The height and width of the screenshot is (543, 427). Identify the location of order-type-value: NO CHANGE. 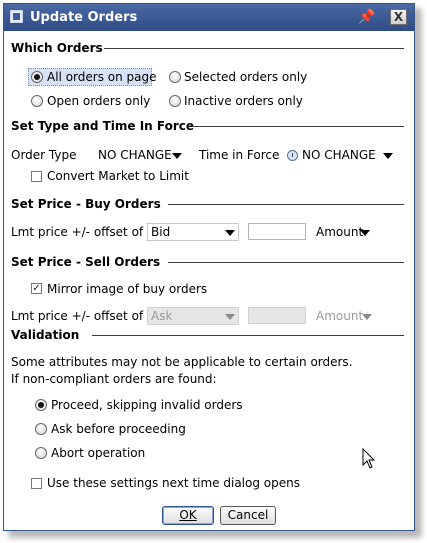
(135, 155).